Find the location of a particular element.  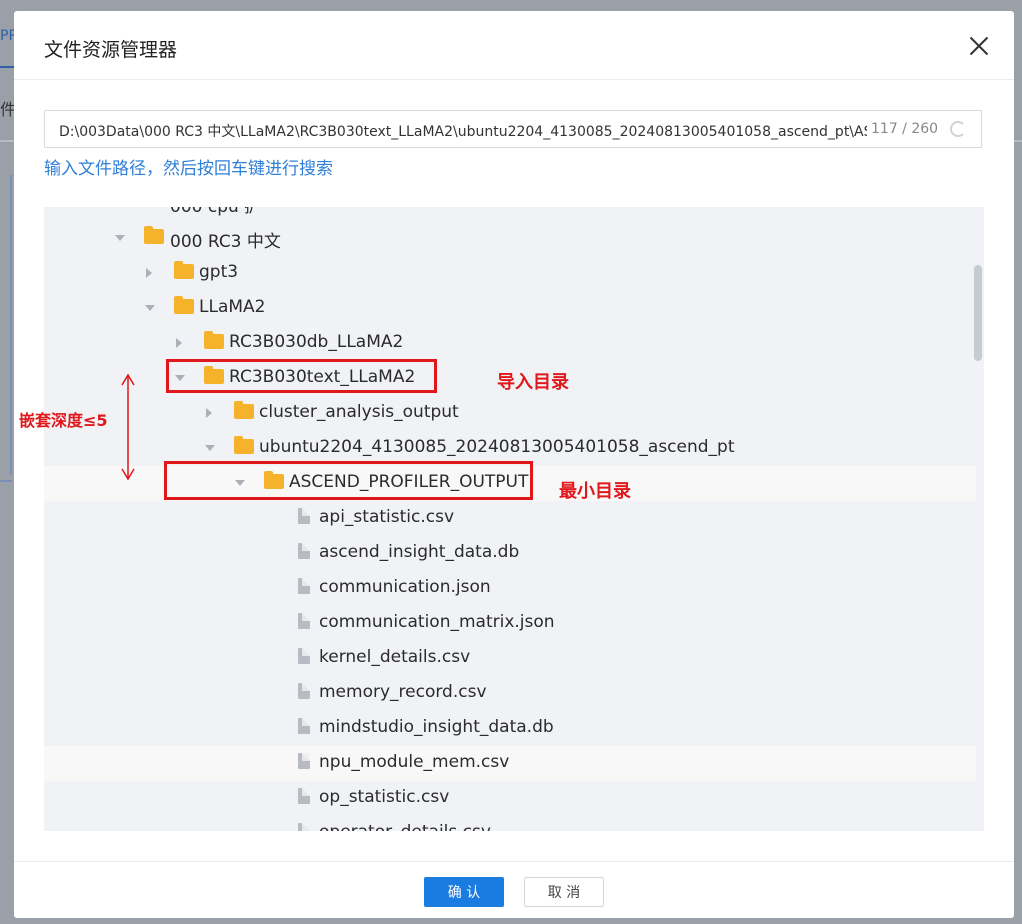

close-icon is located at coordinates (979, 46).